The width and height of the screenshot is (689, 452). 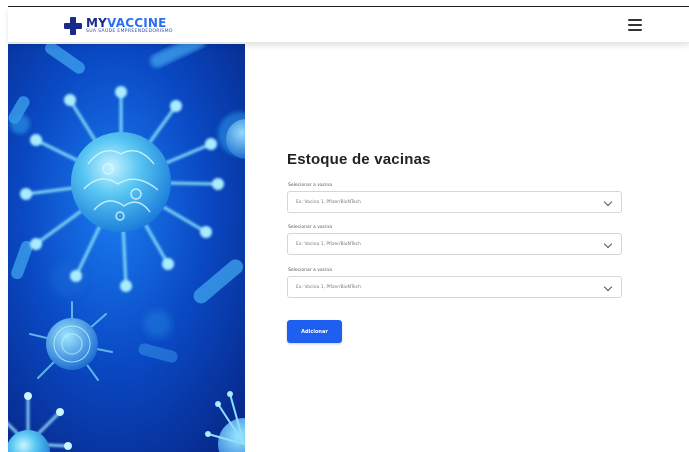 I want to click on hamburger-menu-icon, so click(x=635, y=25).